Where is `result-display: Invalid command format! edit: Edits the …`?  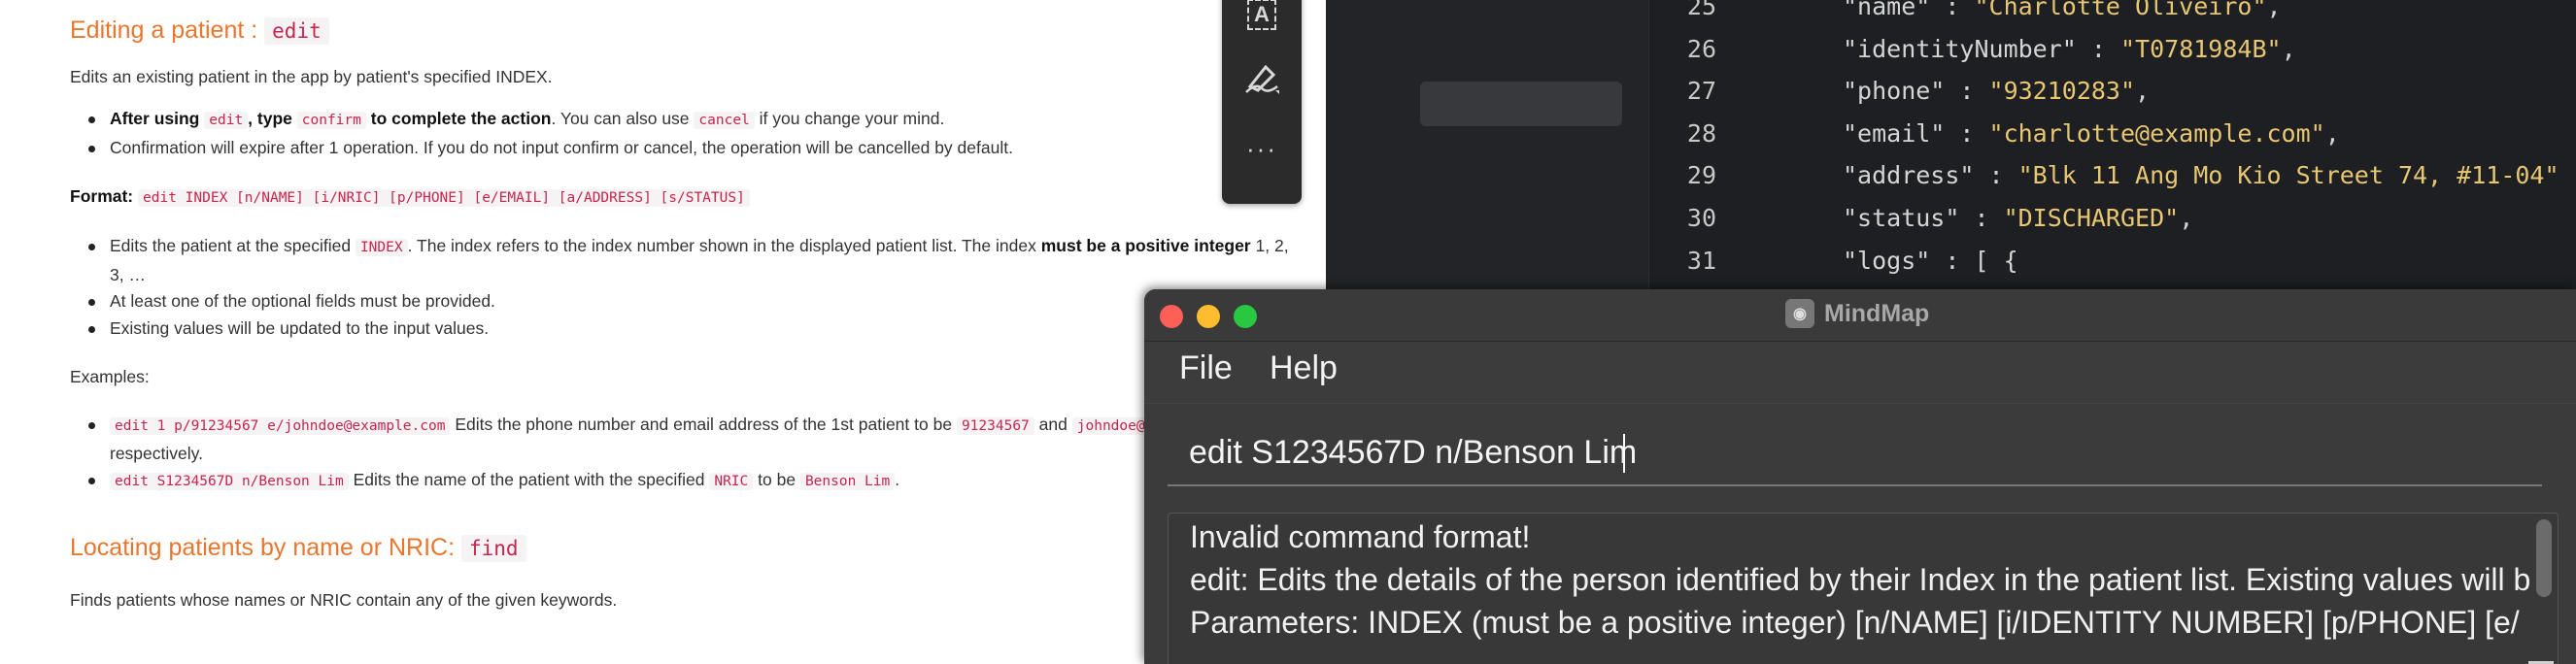
result-display: Invalid command format! edit: Edits the … is located at coordinates (1863, 588).